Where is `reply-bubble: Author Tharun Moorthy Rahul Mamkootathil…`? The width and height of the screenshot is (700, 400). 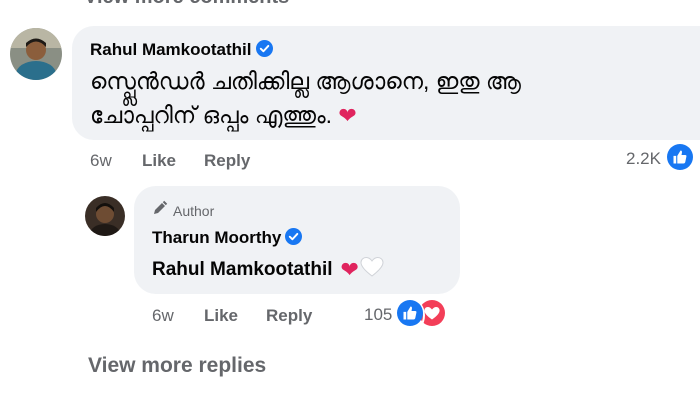
reply-bubble: Author Tharun Moorthy Rahul Mamkootathil… is located at coordinates (297, 240).